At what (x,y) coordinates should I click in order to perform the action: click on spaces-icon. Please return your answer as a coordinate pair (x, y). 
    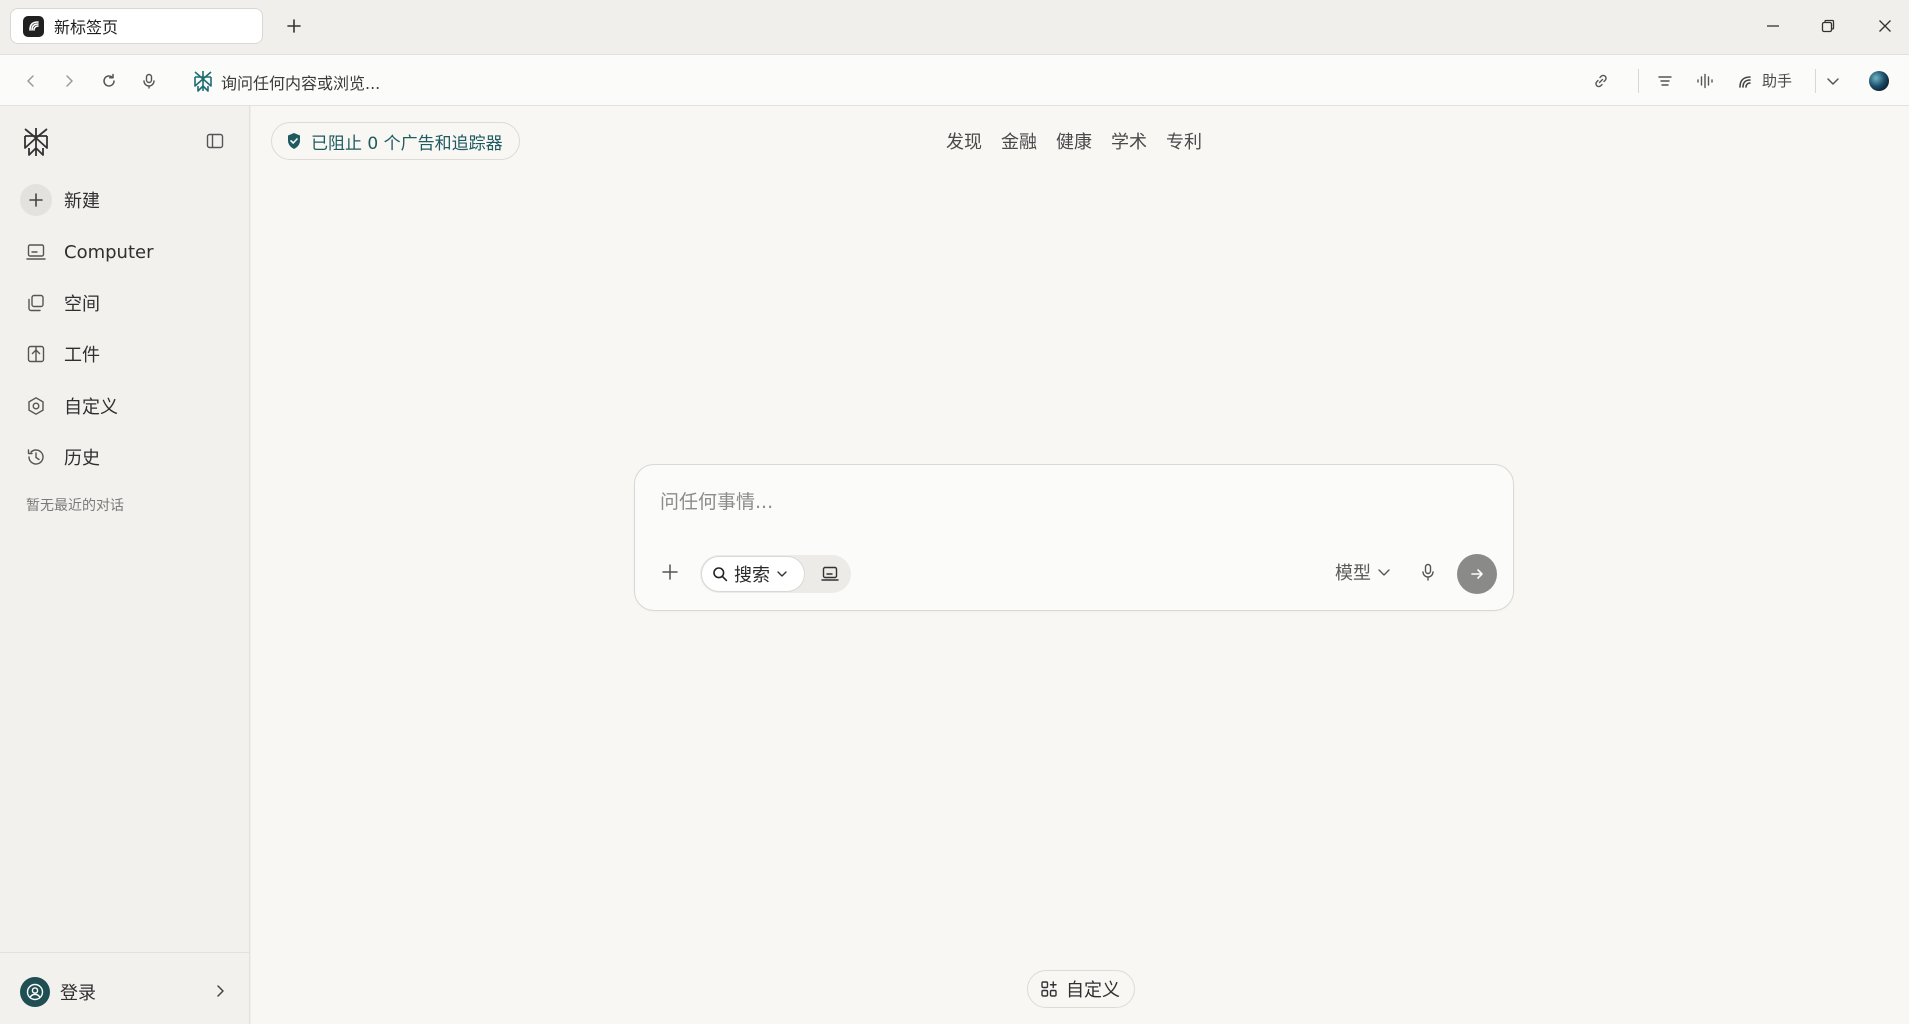
    Looking at the image, I should click on (36, 303).